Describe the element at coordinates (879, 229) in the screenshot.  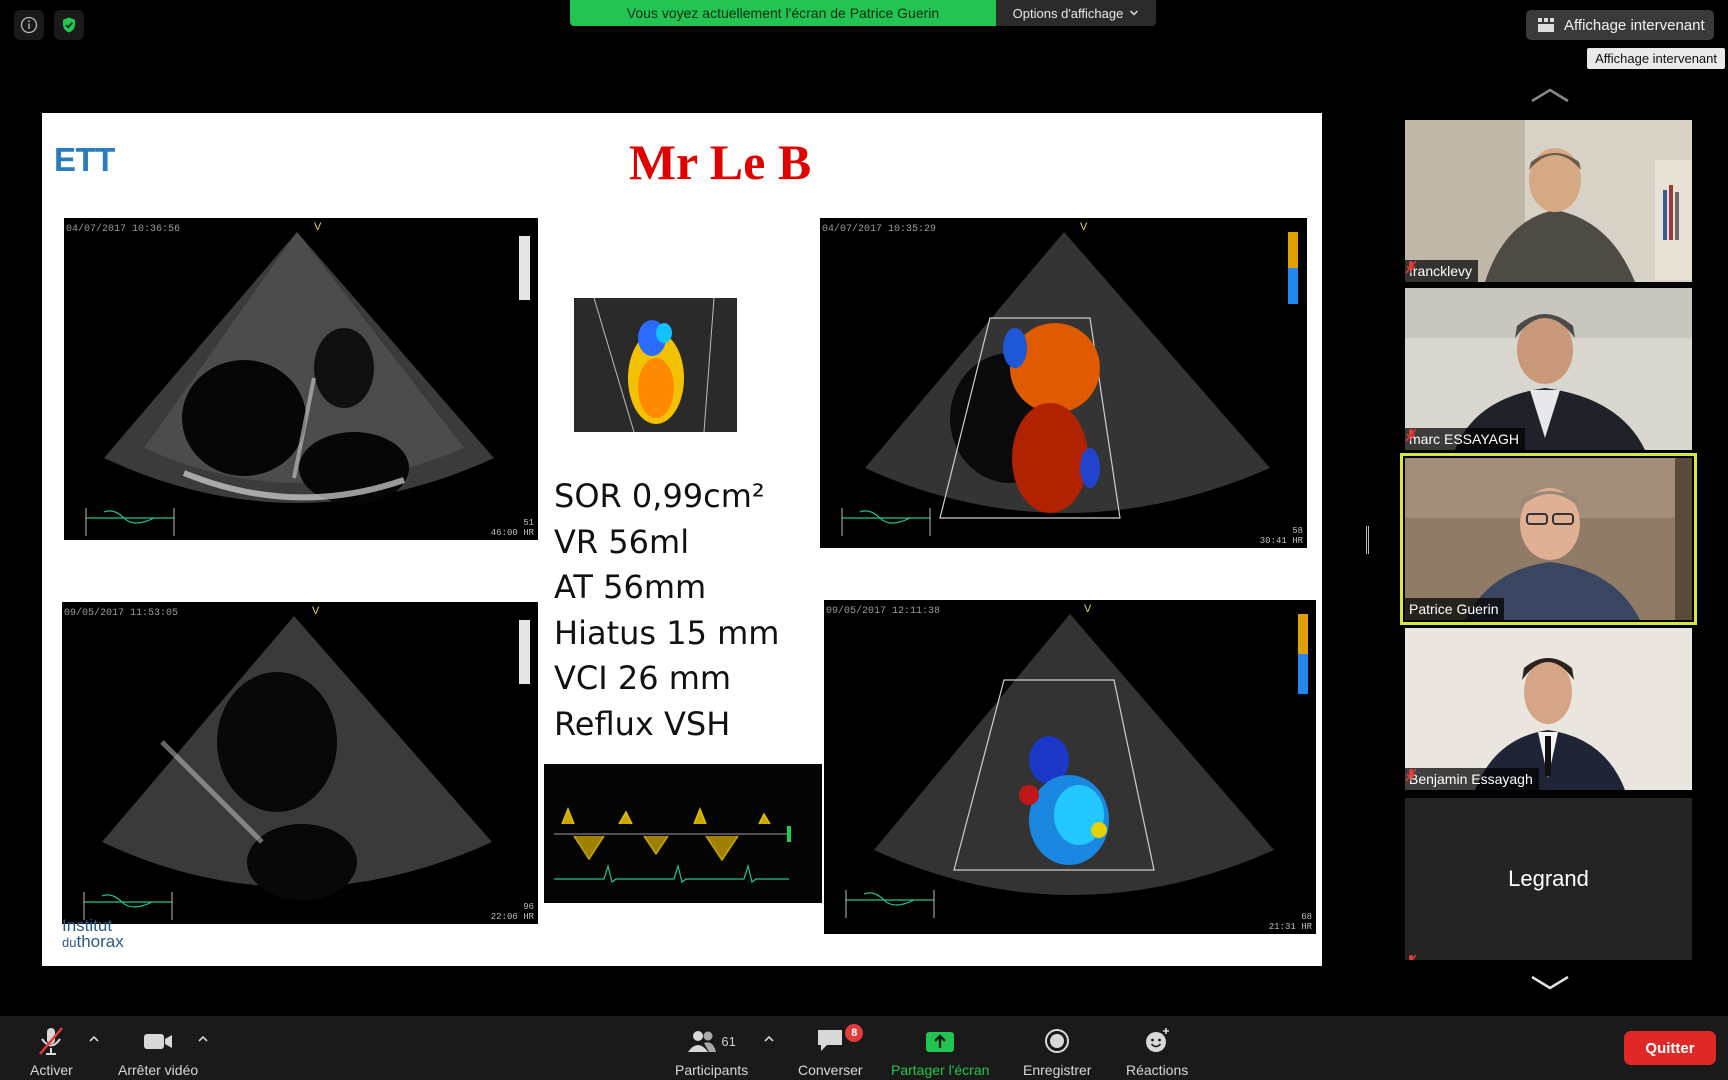
I see `echo-timestamp: 04/07/2017 10:35:29` at that location.